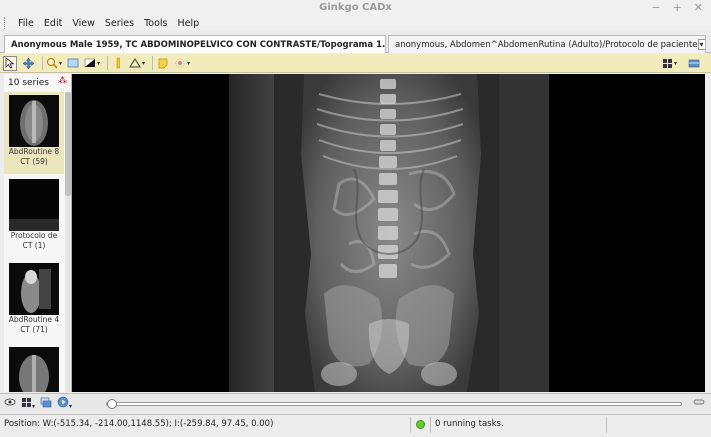 The height and width of the screenshot is (437, 711). I want to click on menu-bar: File Edit View Series Tools Help, so click(355, 23).